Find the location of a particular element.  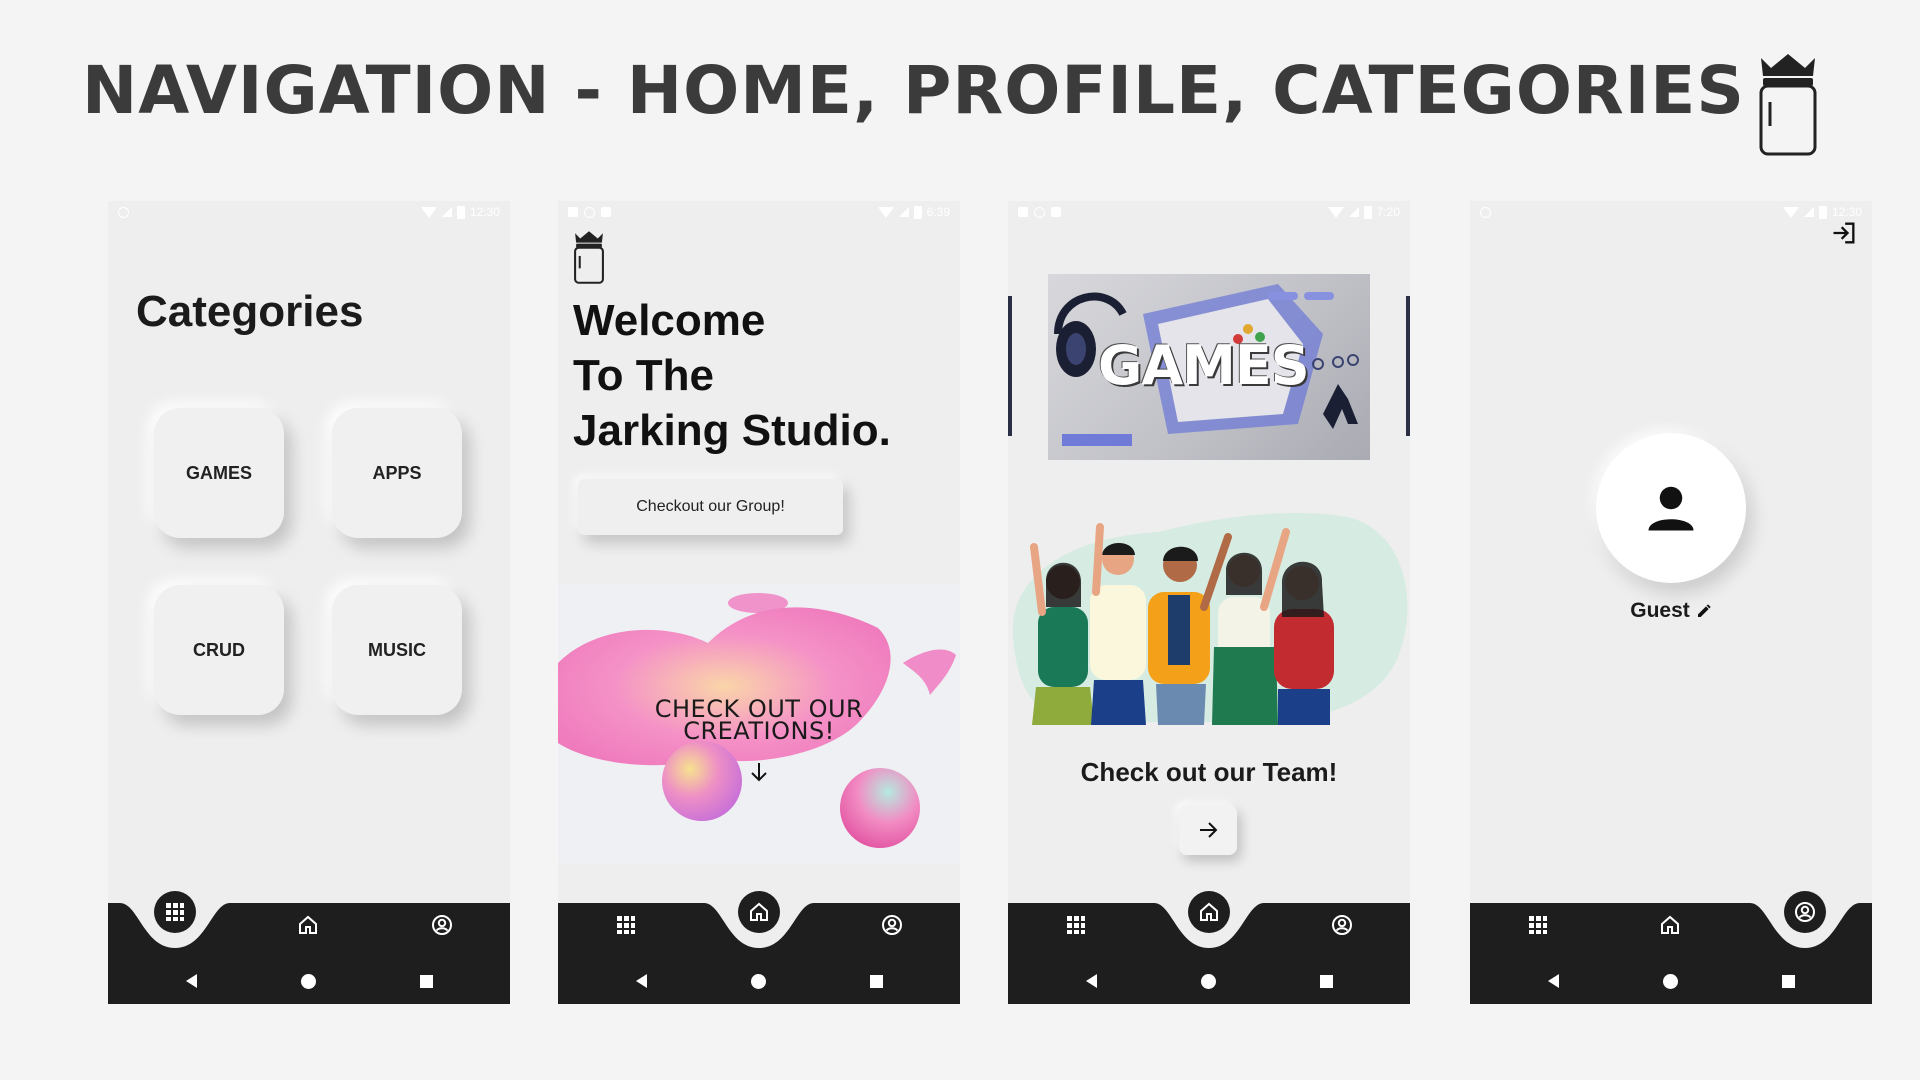

profile-name-row: Guest is located at coordinates (1671, 611).